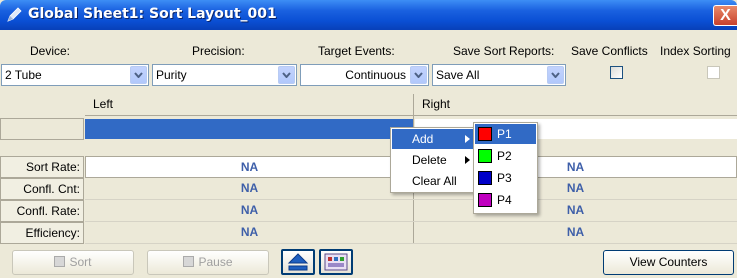  Describe the element at coordinates (575, 105) in the screenshot. I see `right-column-header: Right` at that location.